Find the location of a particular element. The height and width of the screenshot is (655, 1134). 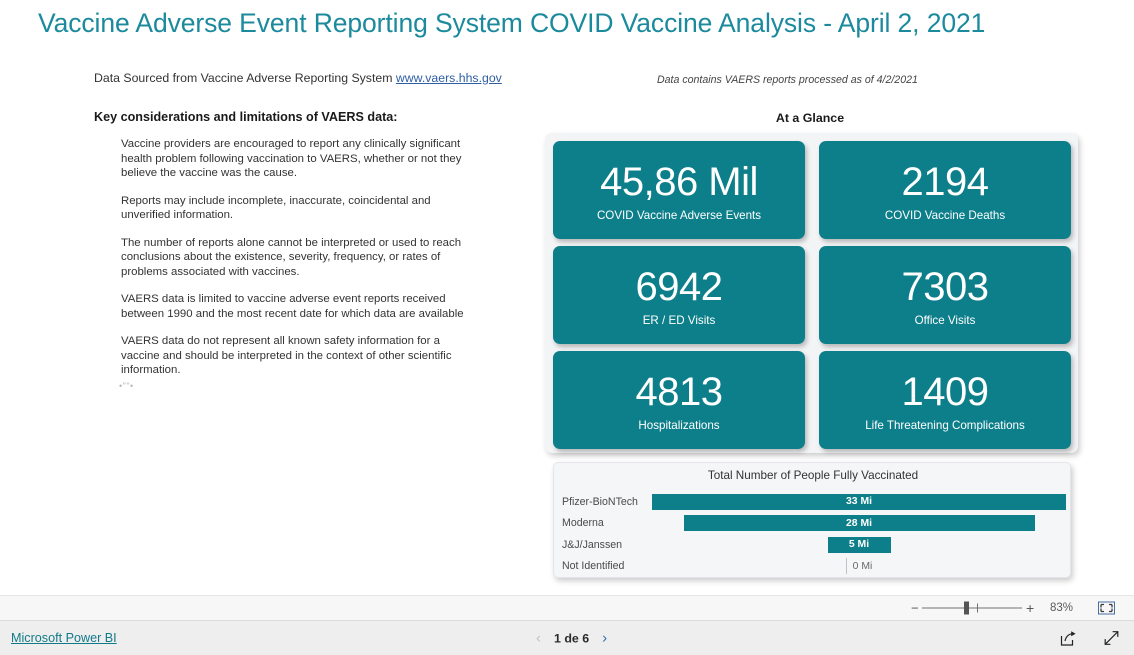

chart-row: J&J/Janssen 5 Mi is located at coordinates (813, 545).